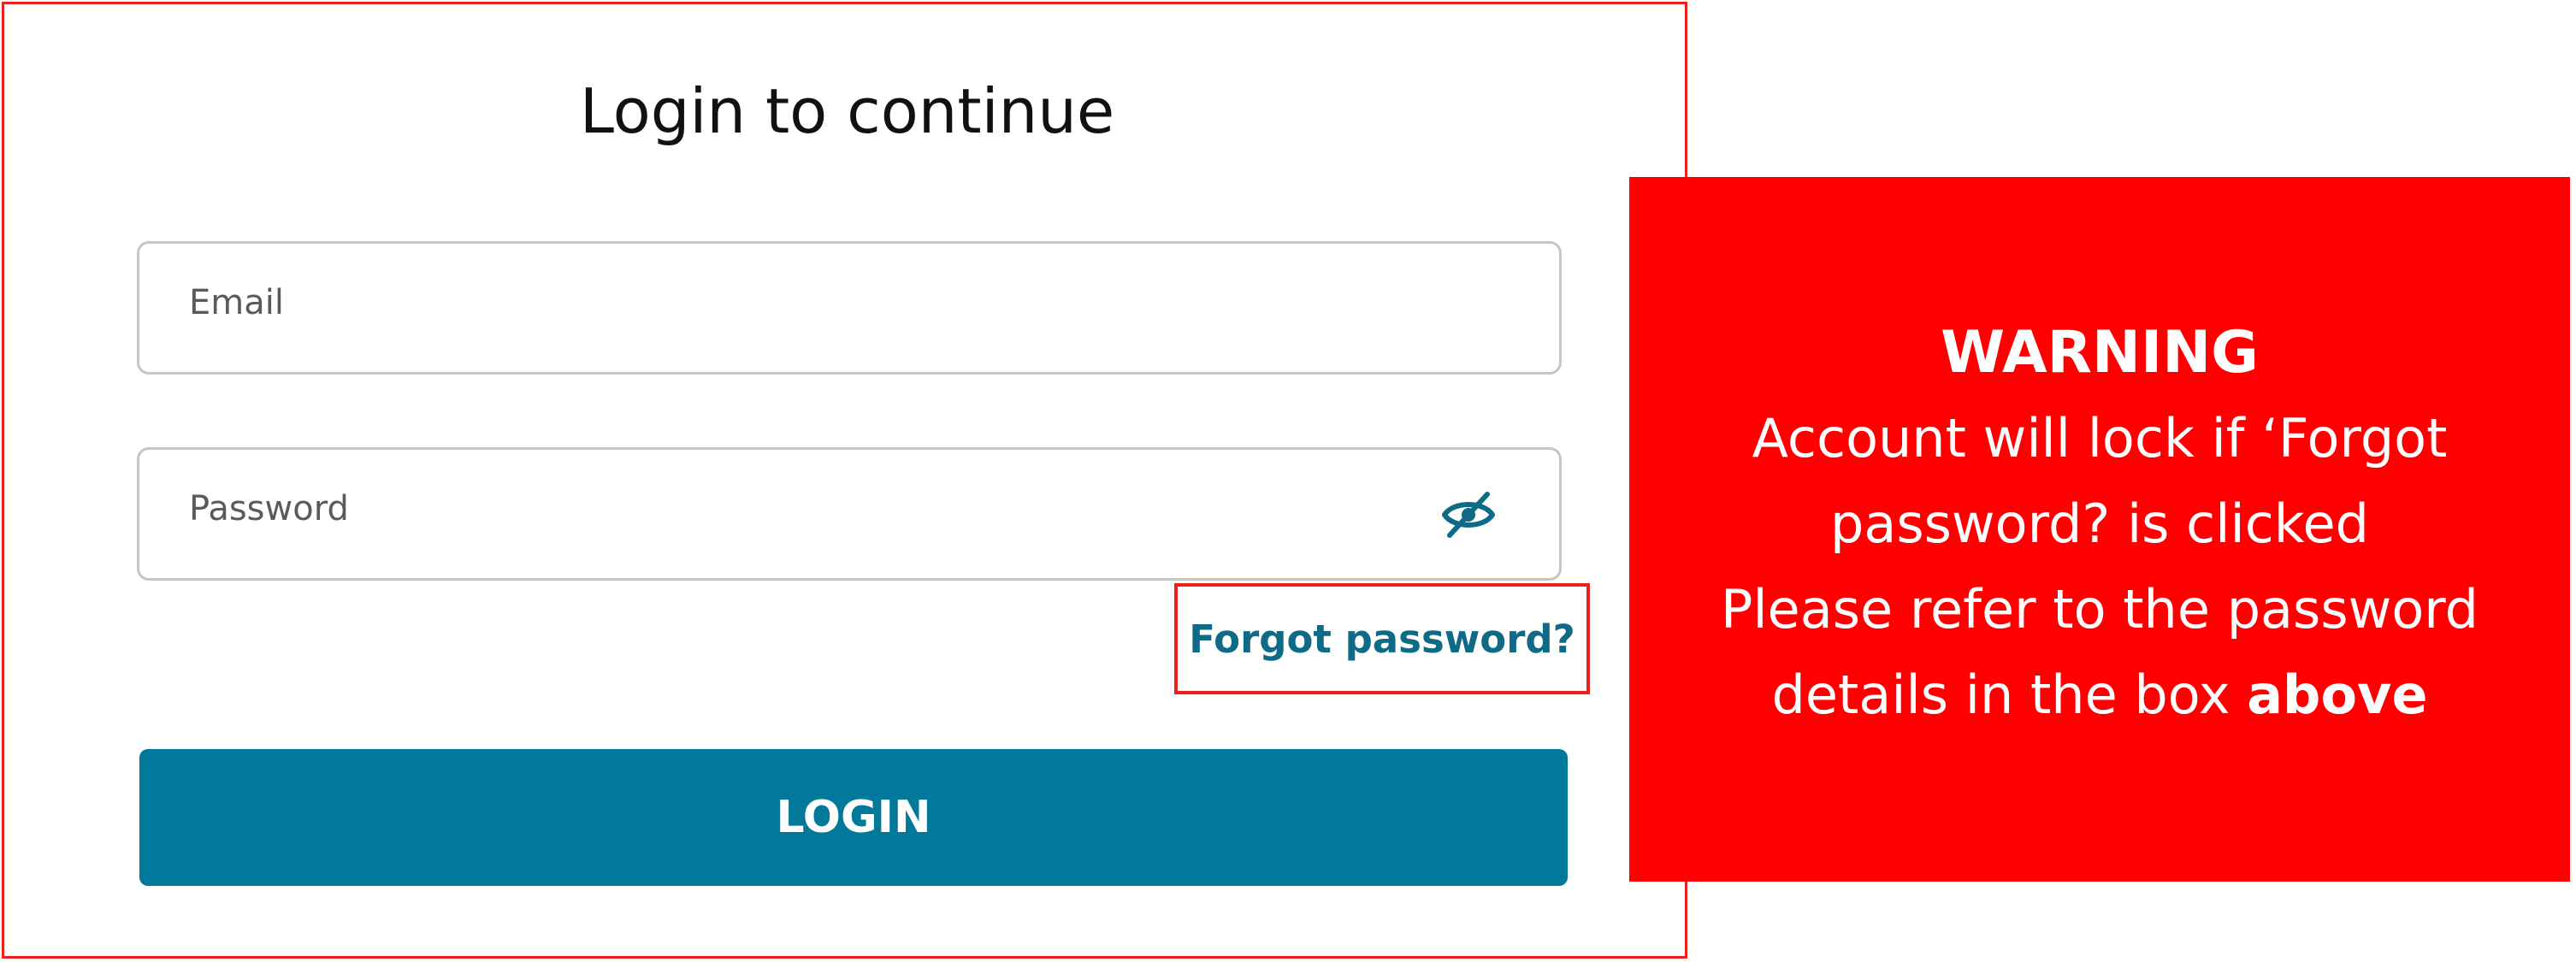 The width and height of the screenshot is (2576, 962). I want to click on warning-line-4-text: details in the box, so click(2009, 695).